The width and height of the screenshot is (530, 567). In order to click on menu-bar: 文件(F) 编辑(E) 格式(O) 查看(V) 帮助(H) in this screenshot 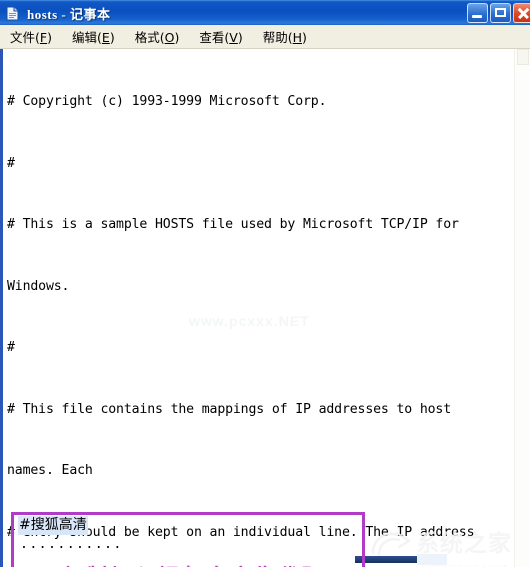, I will do `click(265, 37)`.